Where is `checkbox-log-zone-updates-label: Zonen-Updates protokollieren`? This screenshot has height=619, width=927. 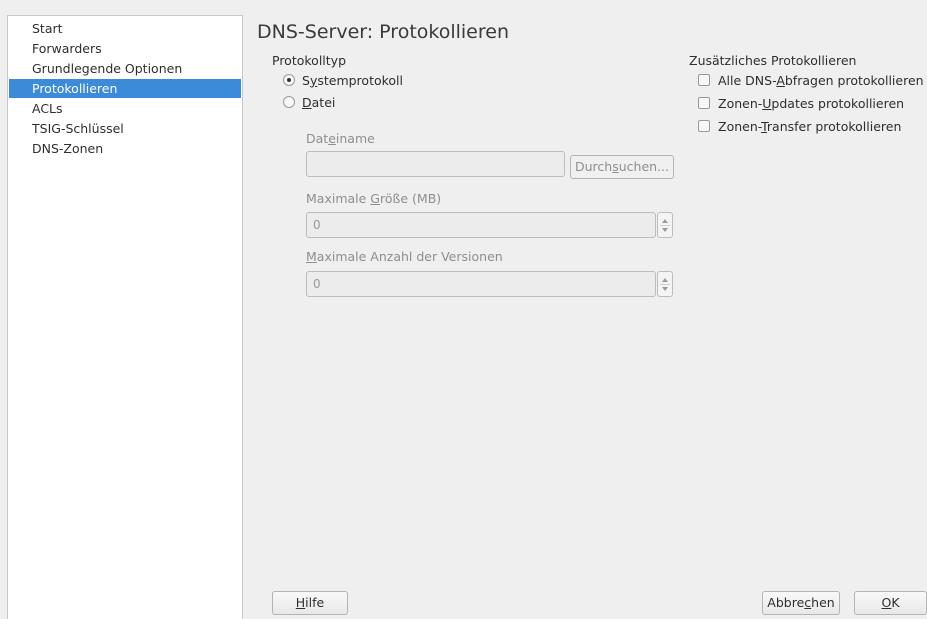
checkbox-log-zone-updates-label: Zonen-Updates protokollieren is located at coordinates (811, 103).